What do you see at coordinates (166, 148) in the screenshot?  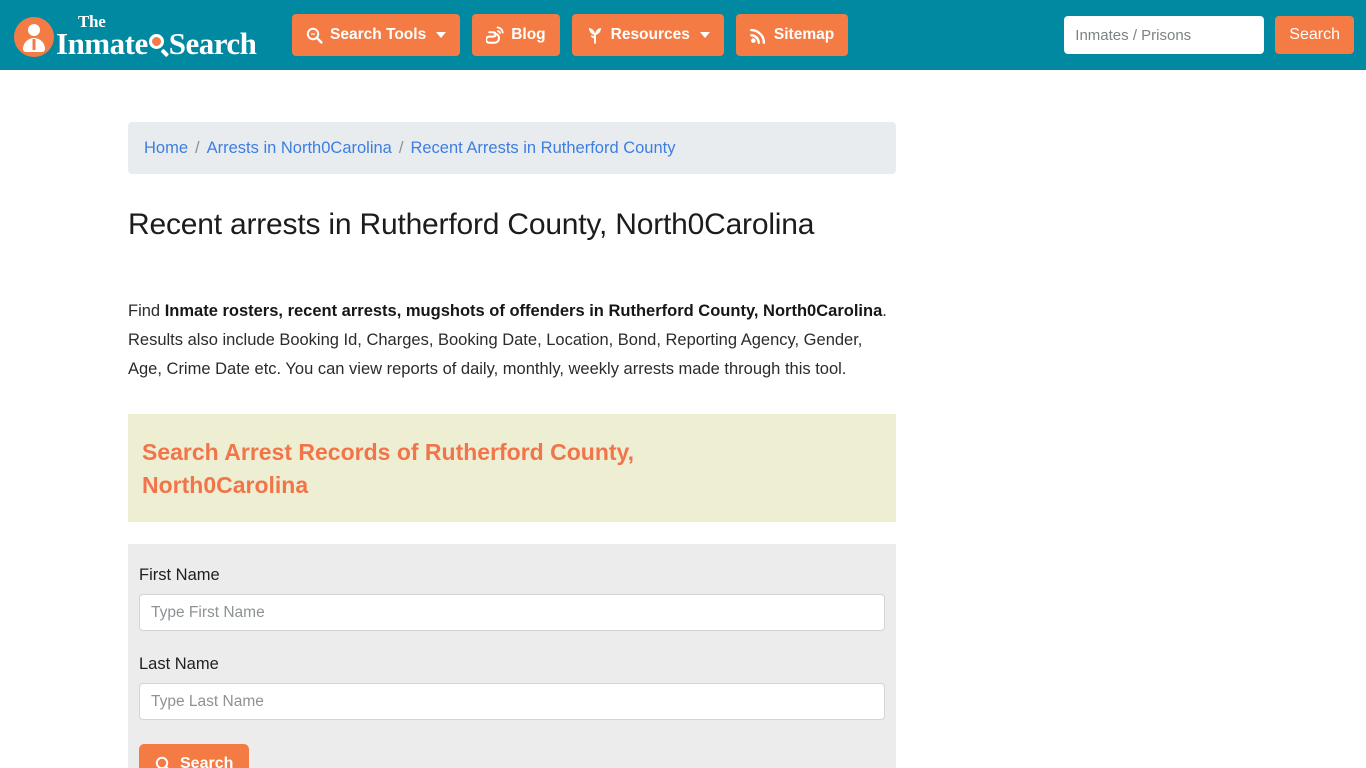 I see `breadcrumb-item-home: Home` at bounding box center [166, 148].